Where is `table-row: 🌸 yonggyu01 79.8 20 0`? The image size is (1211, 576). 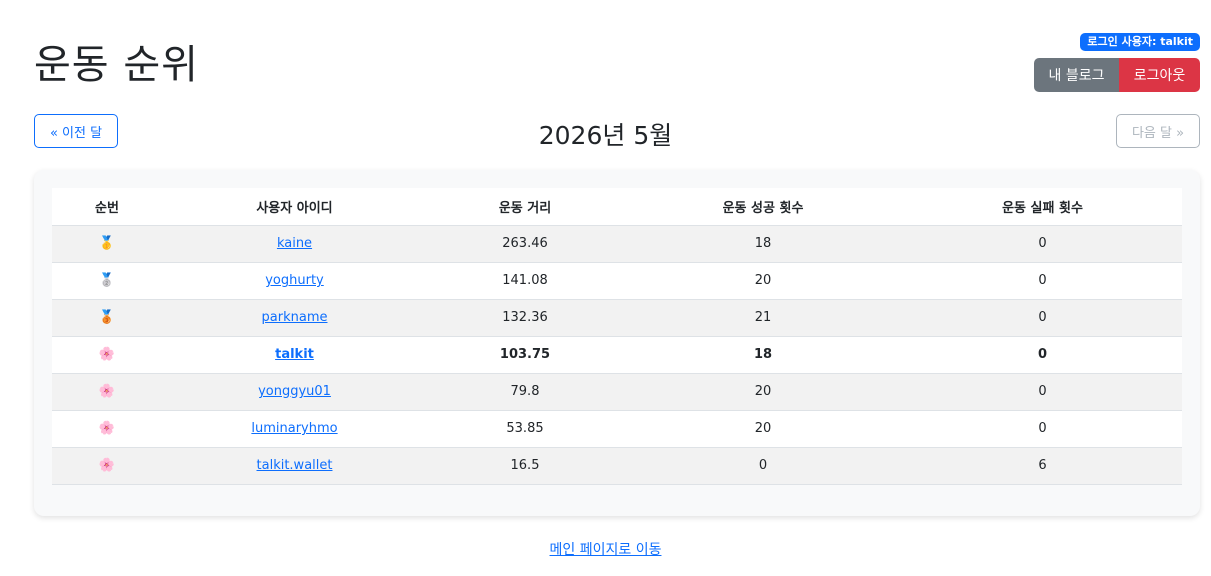 table-row: 🌸 yonggyu01 79.8 20 0 is located at coordinates (617, 392).